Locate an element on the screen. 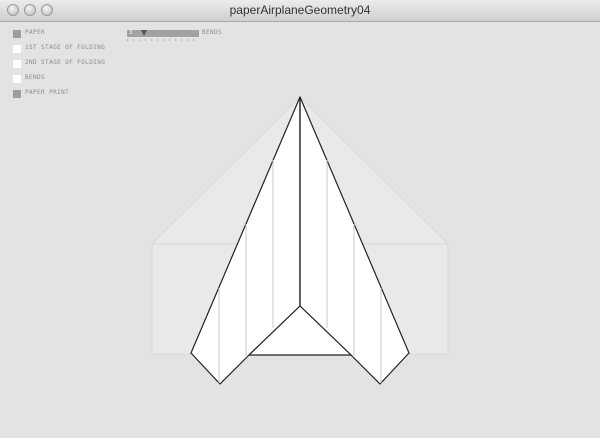  slider-ticks is located at coordinates (163, 40).